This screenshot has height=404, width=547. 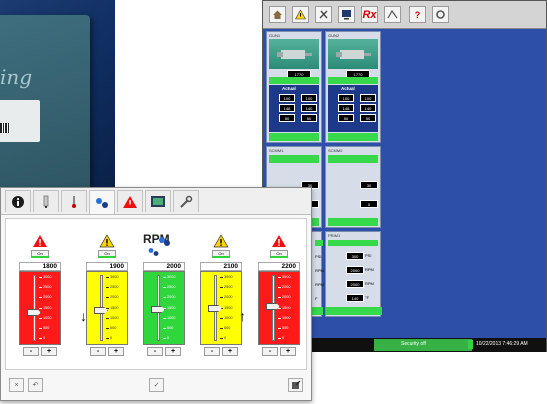 I want to click on pump-unit: °F, so click(x=367, y=297).